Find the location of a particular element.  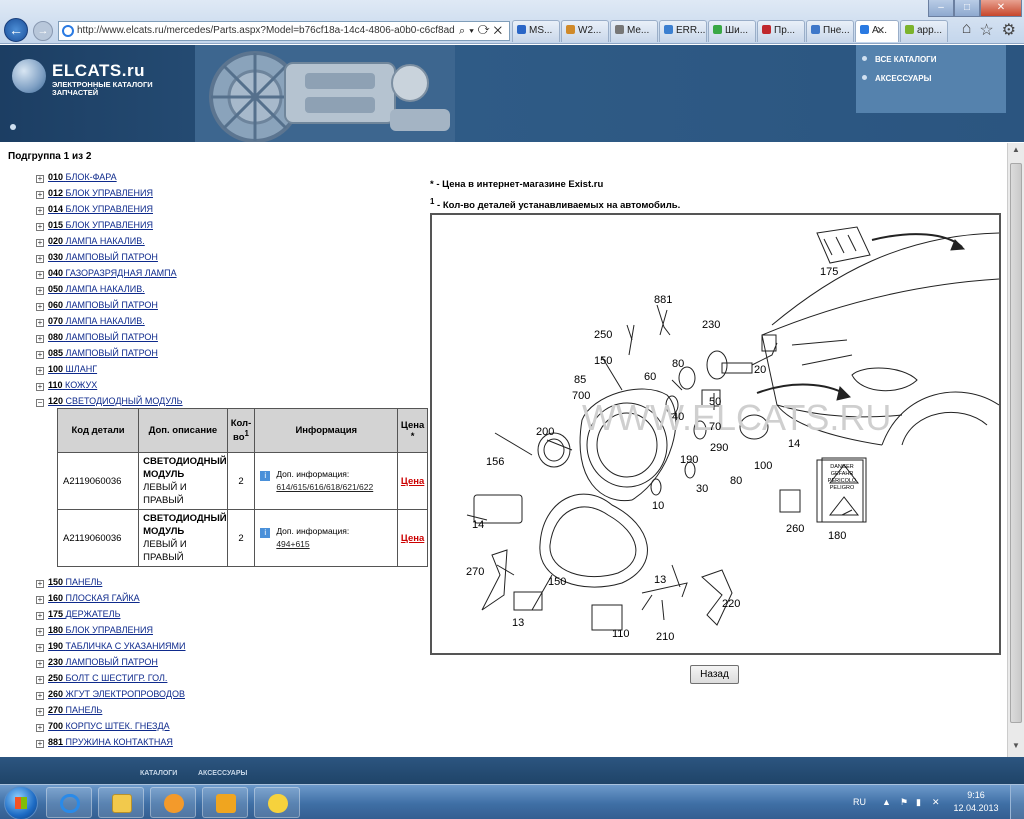

tree-item-link: 250 БОЛТ С ШЕСТИГР. ГОЛ. is located at coordinates (107, 678).